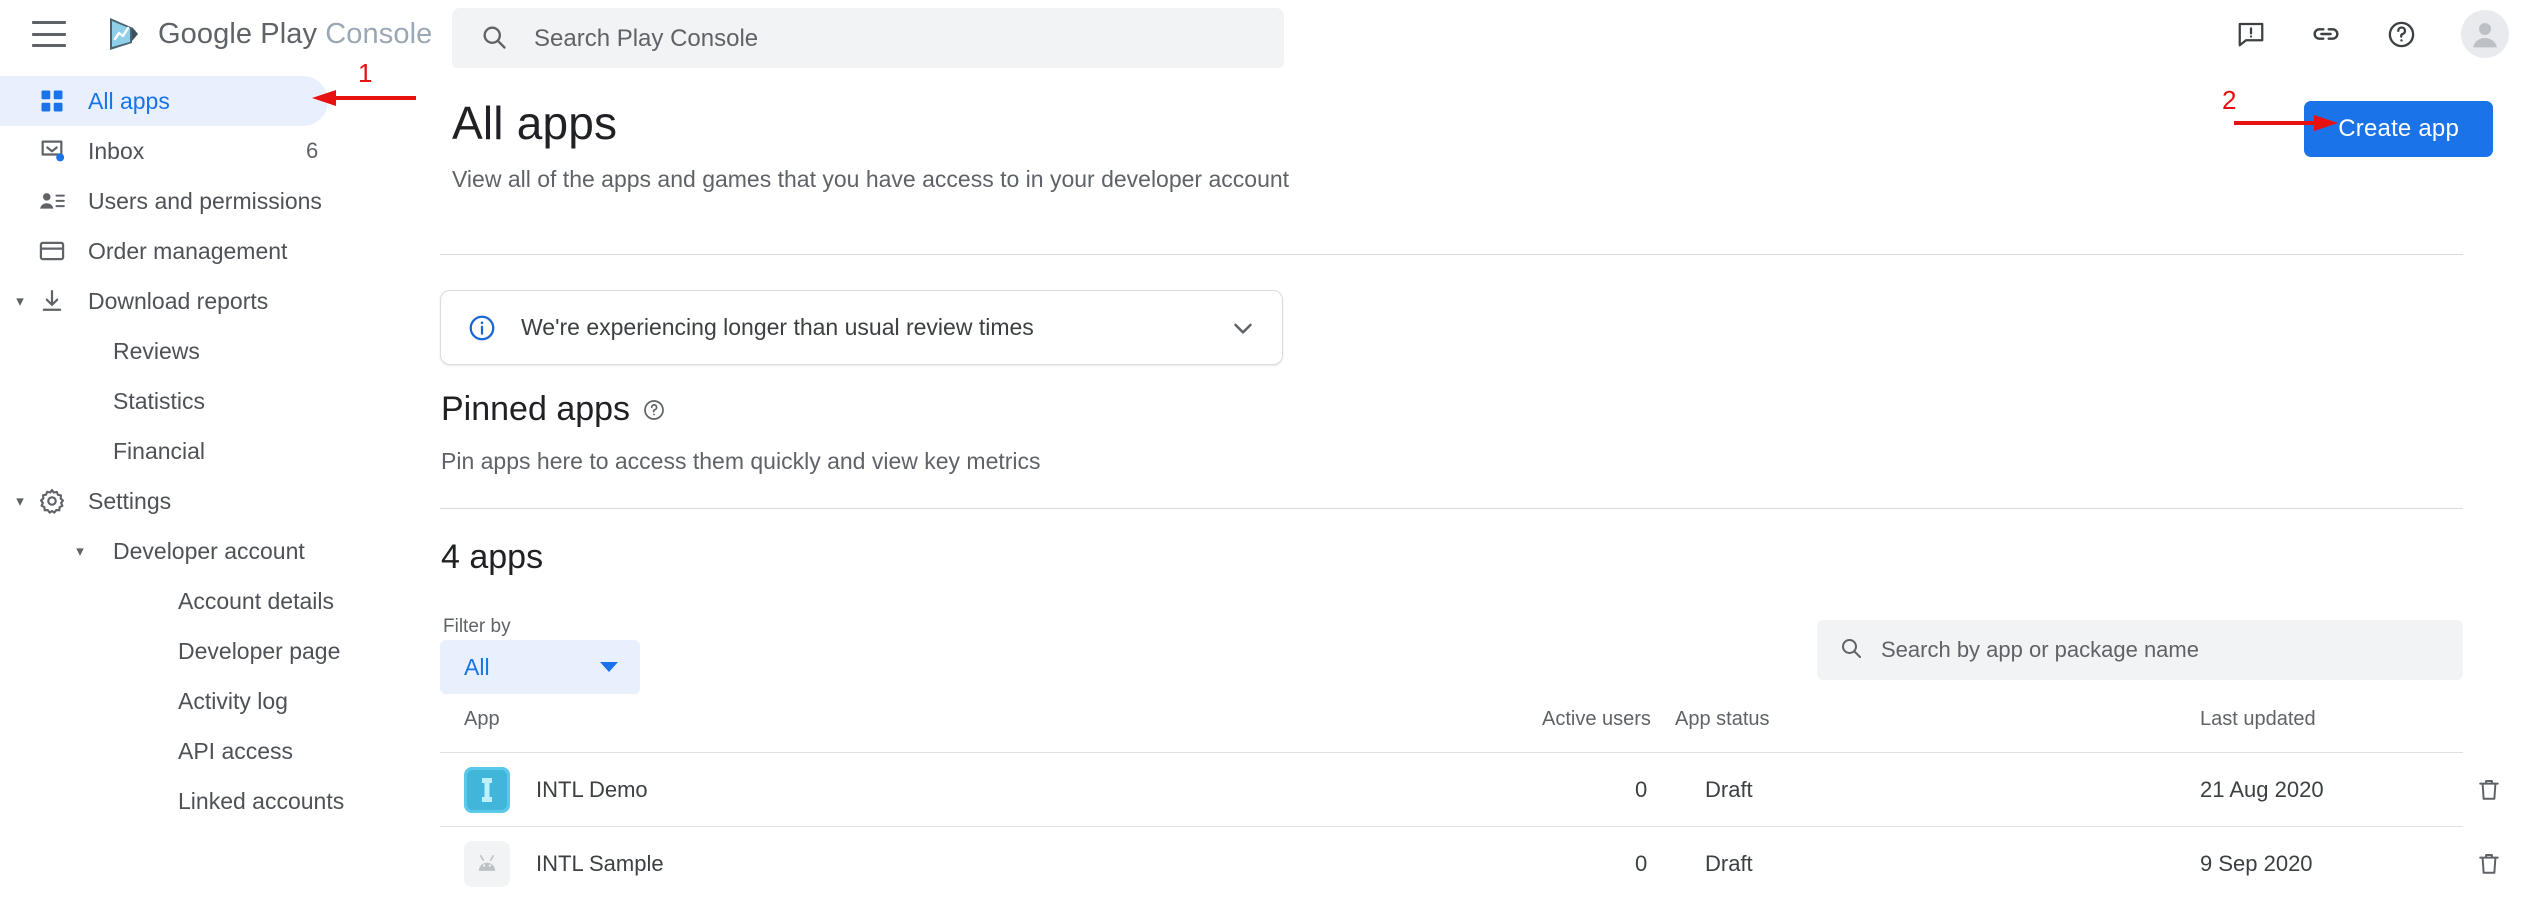 This screenshot has height=900, width=2539. I want to click on global-search-bar, so click(868, 39).